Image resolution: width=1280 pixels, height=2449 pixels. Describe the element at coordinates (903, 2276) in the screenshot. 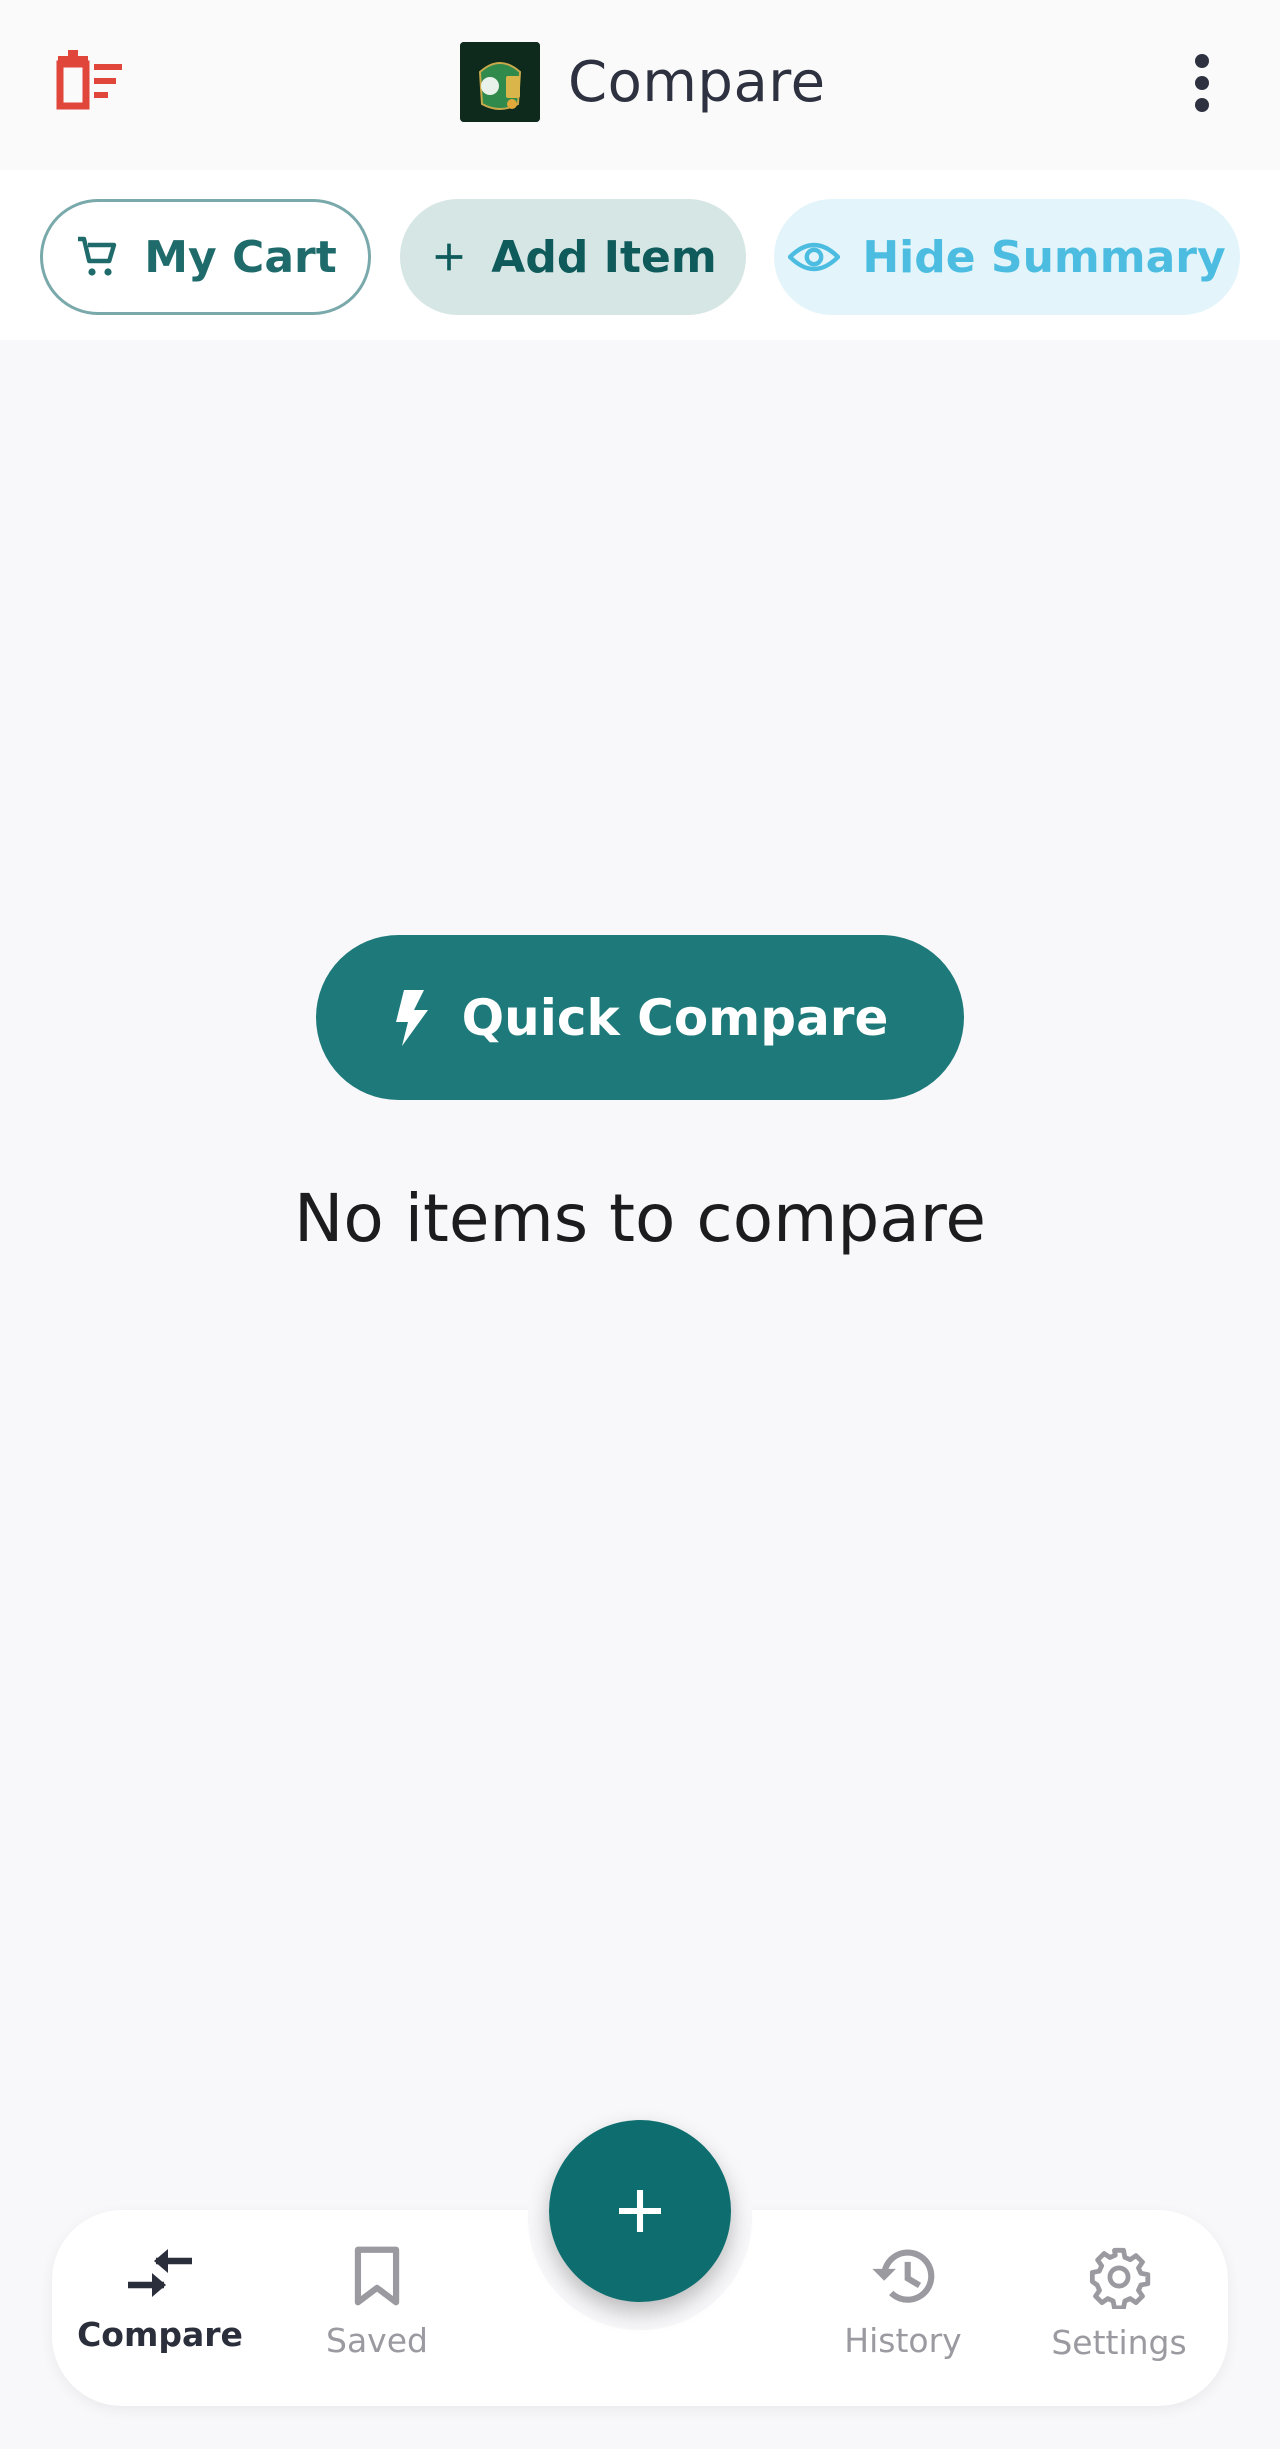

I see `history-icon` at that location.